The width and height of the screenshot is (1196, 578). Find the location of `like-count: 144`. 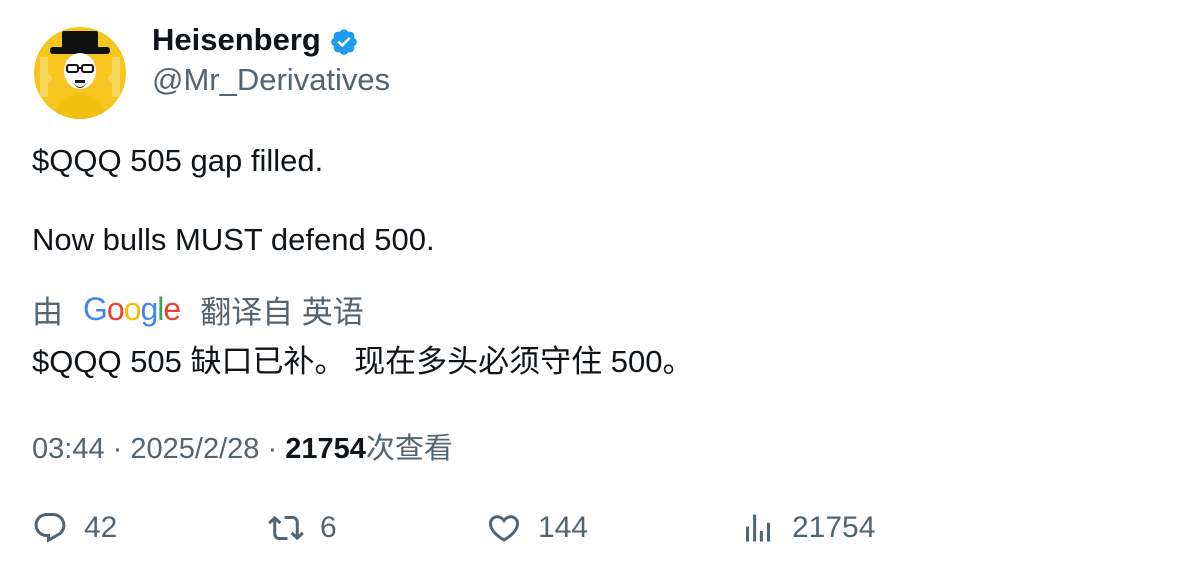

like-count: 144 is located at coordinates (563, 527).